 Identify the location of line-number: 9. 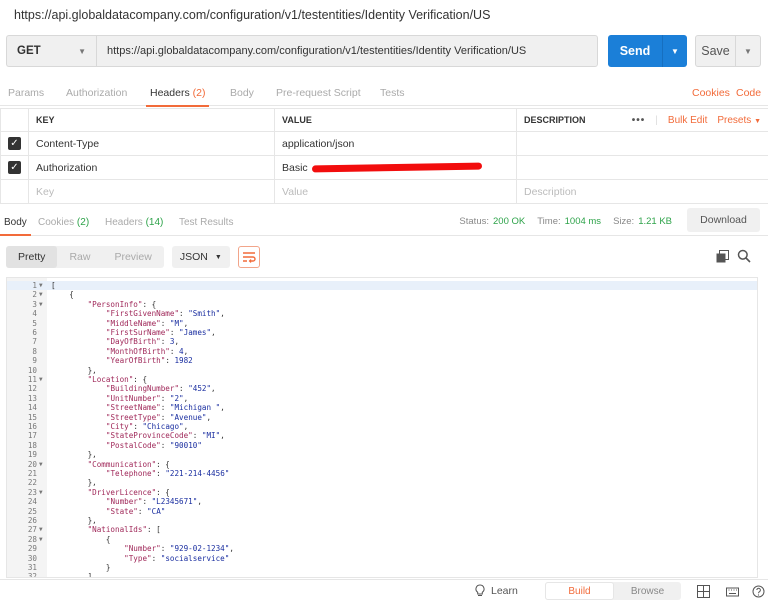
(34, 361).